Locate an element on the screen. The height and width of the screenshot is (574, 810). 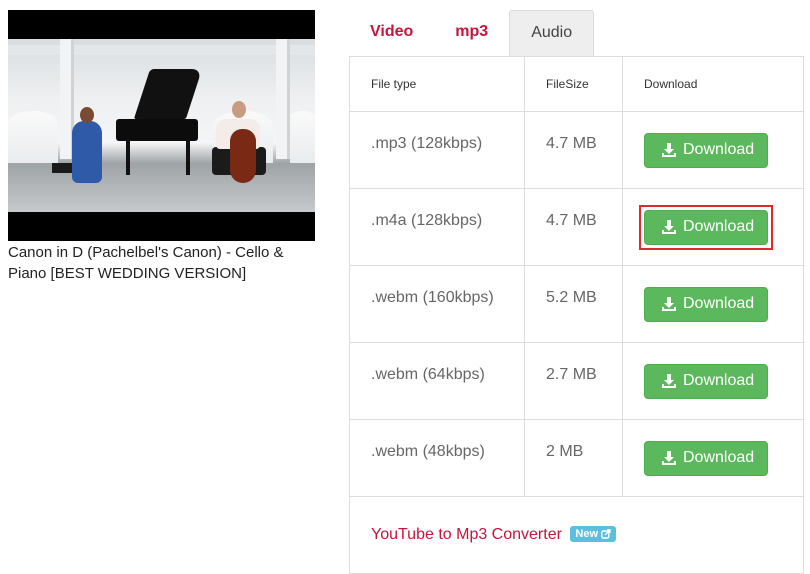
file-type: .webm (160kbps) is located at coordinates (432, 297).